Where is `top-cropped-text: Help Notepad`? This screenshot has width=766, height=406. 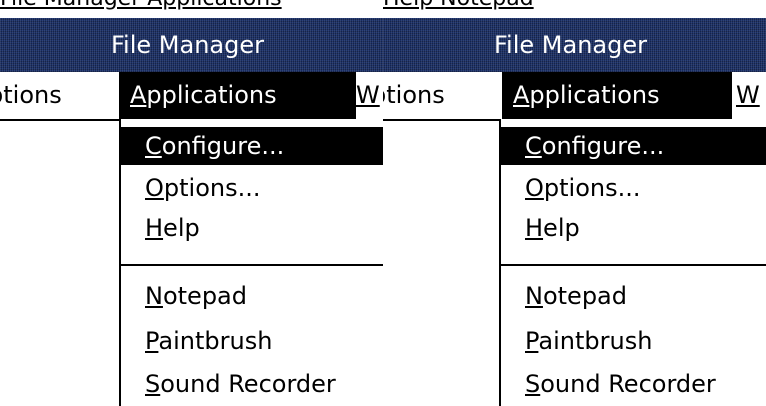 top-cropped-text: Help Notepad is located at coordinates (458, 5).